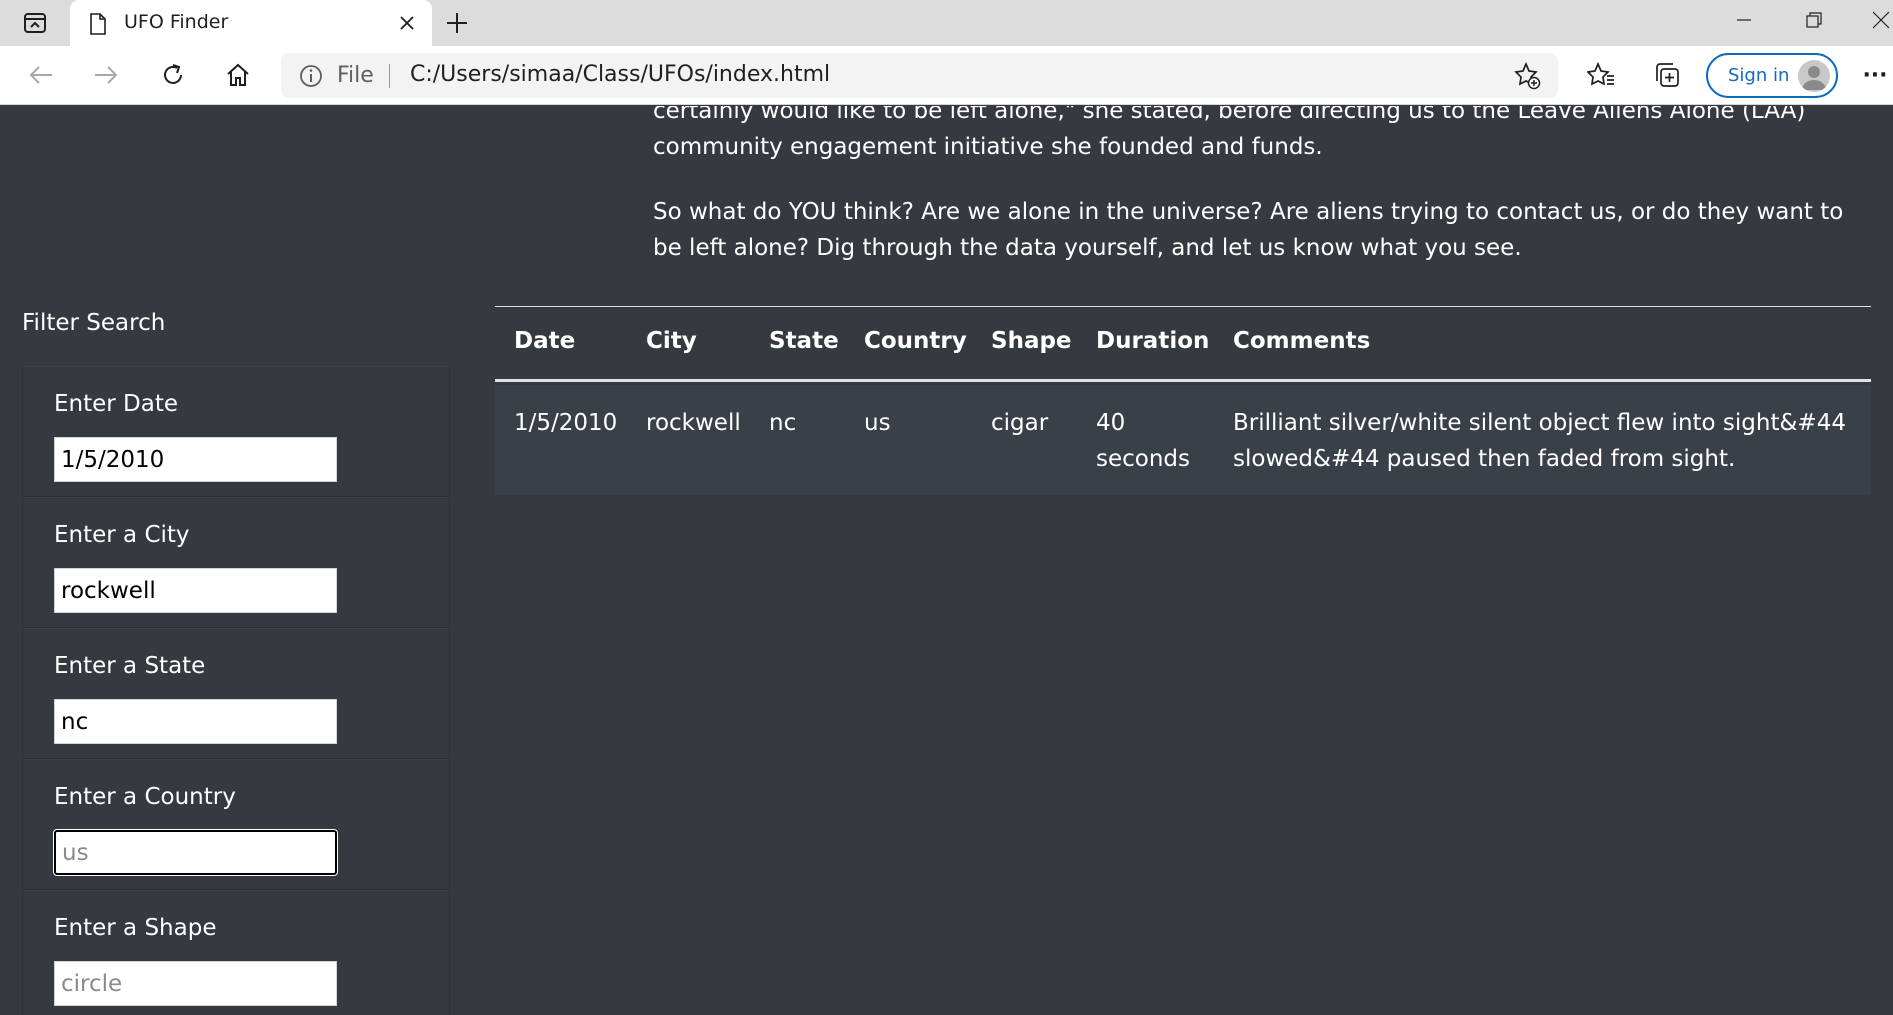 The height and width of the screenshot is (1015, 1893). I want to click on file-scheme-label: File, so click(355, 75).